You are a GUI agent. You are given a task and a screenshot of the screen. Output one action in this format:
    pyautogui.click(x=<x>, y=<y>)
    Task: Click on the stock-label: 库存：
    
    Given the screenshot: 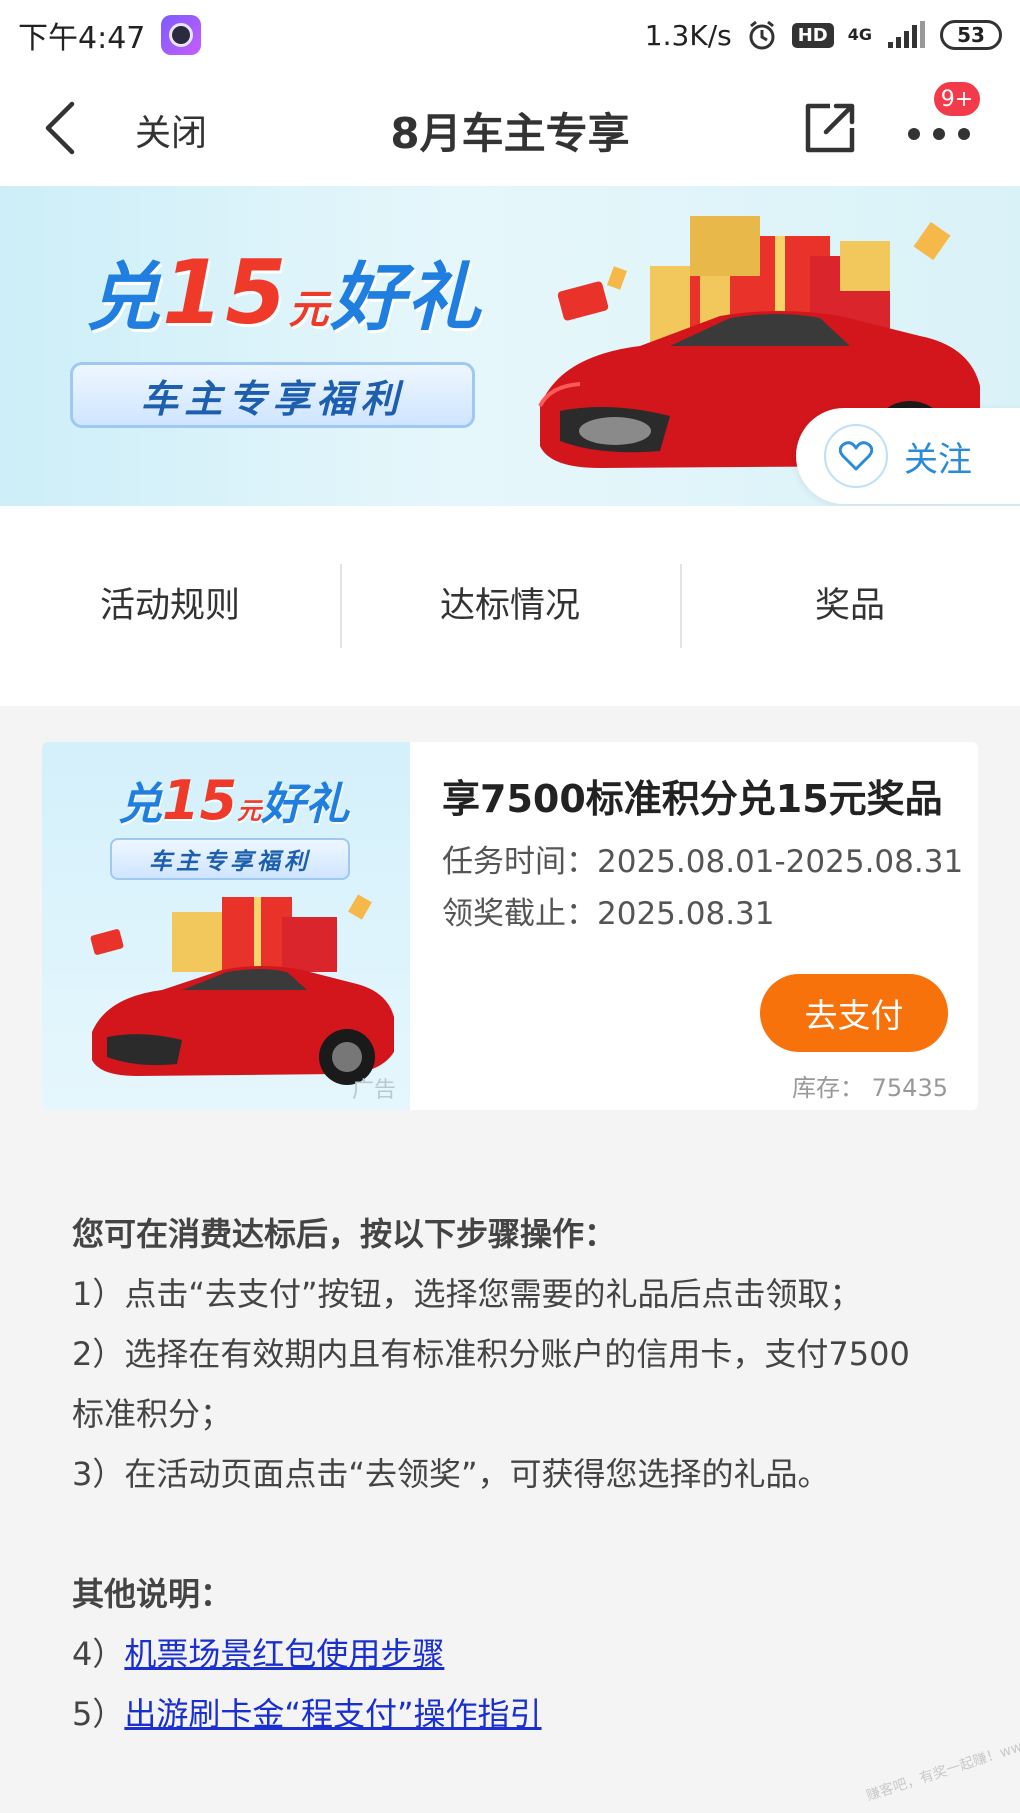 What is the action you would take?
    pyautogui.click(x=828, y=1088)
    